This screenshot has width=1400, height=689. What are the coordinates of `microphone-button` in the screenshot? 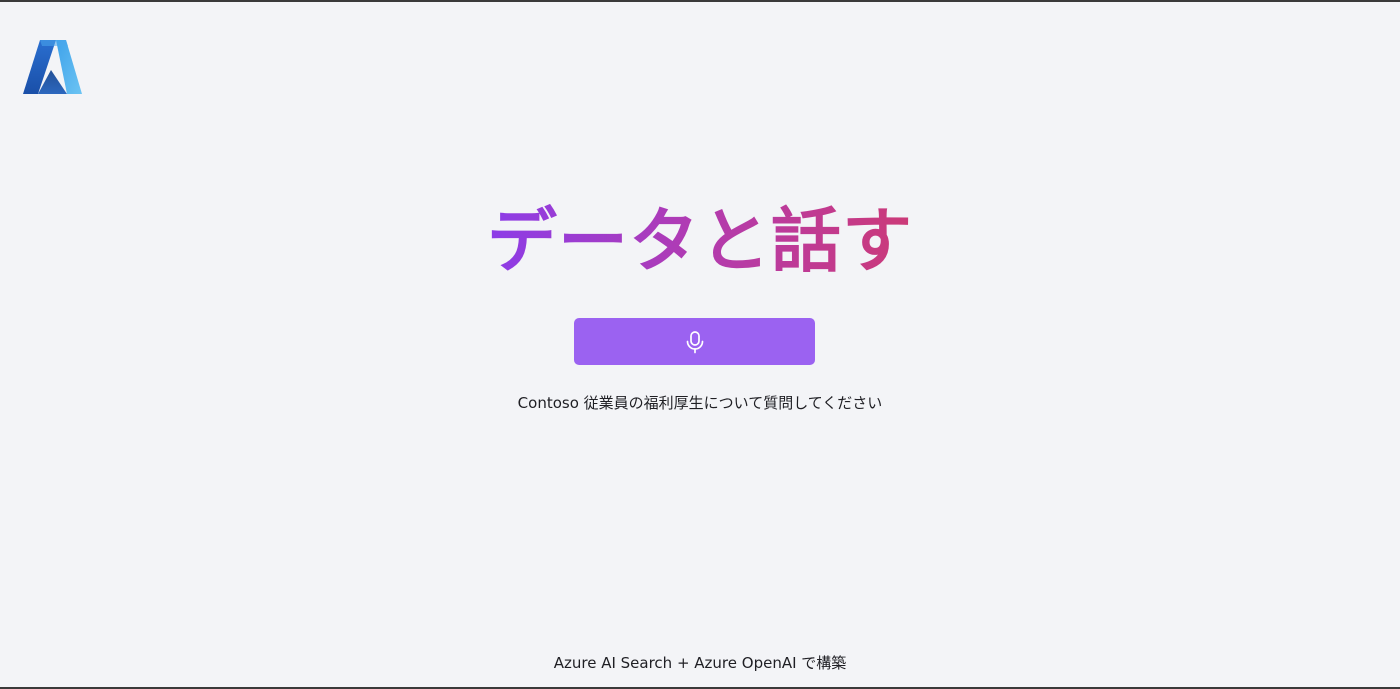 It's located at (694, 341).